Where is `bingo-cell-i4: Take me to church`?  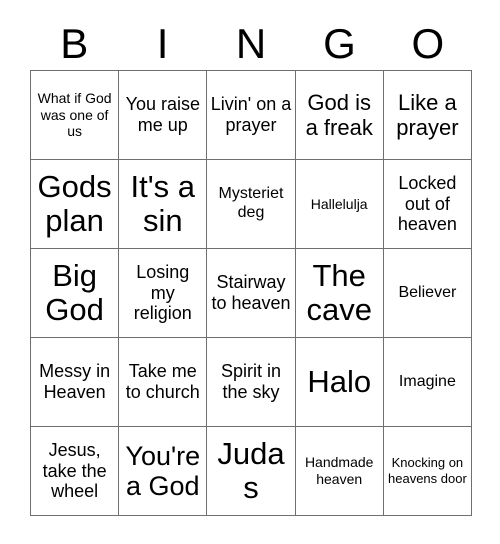 bingo-cell-i4: Take me to church is located at coordinates (163, 382).